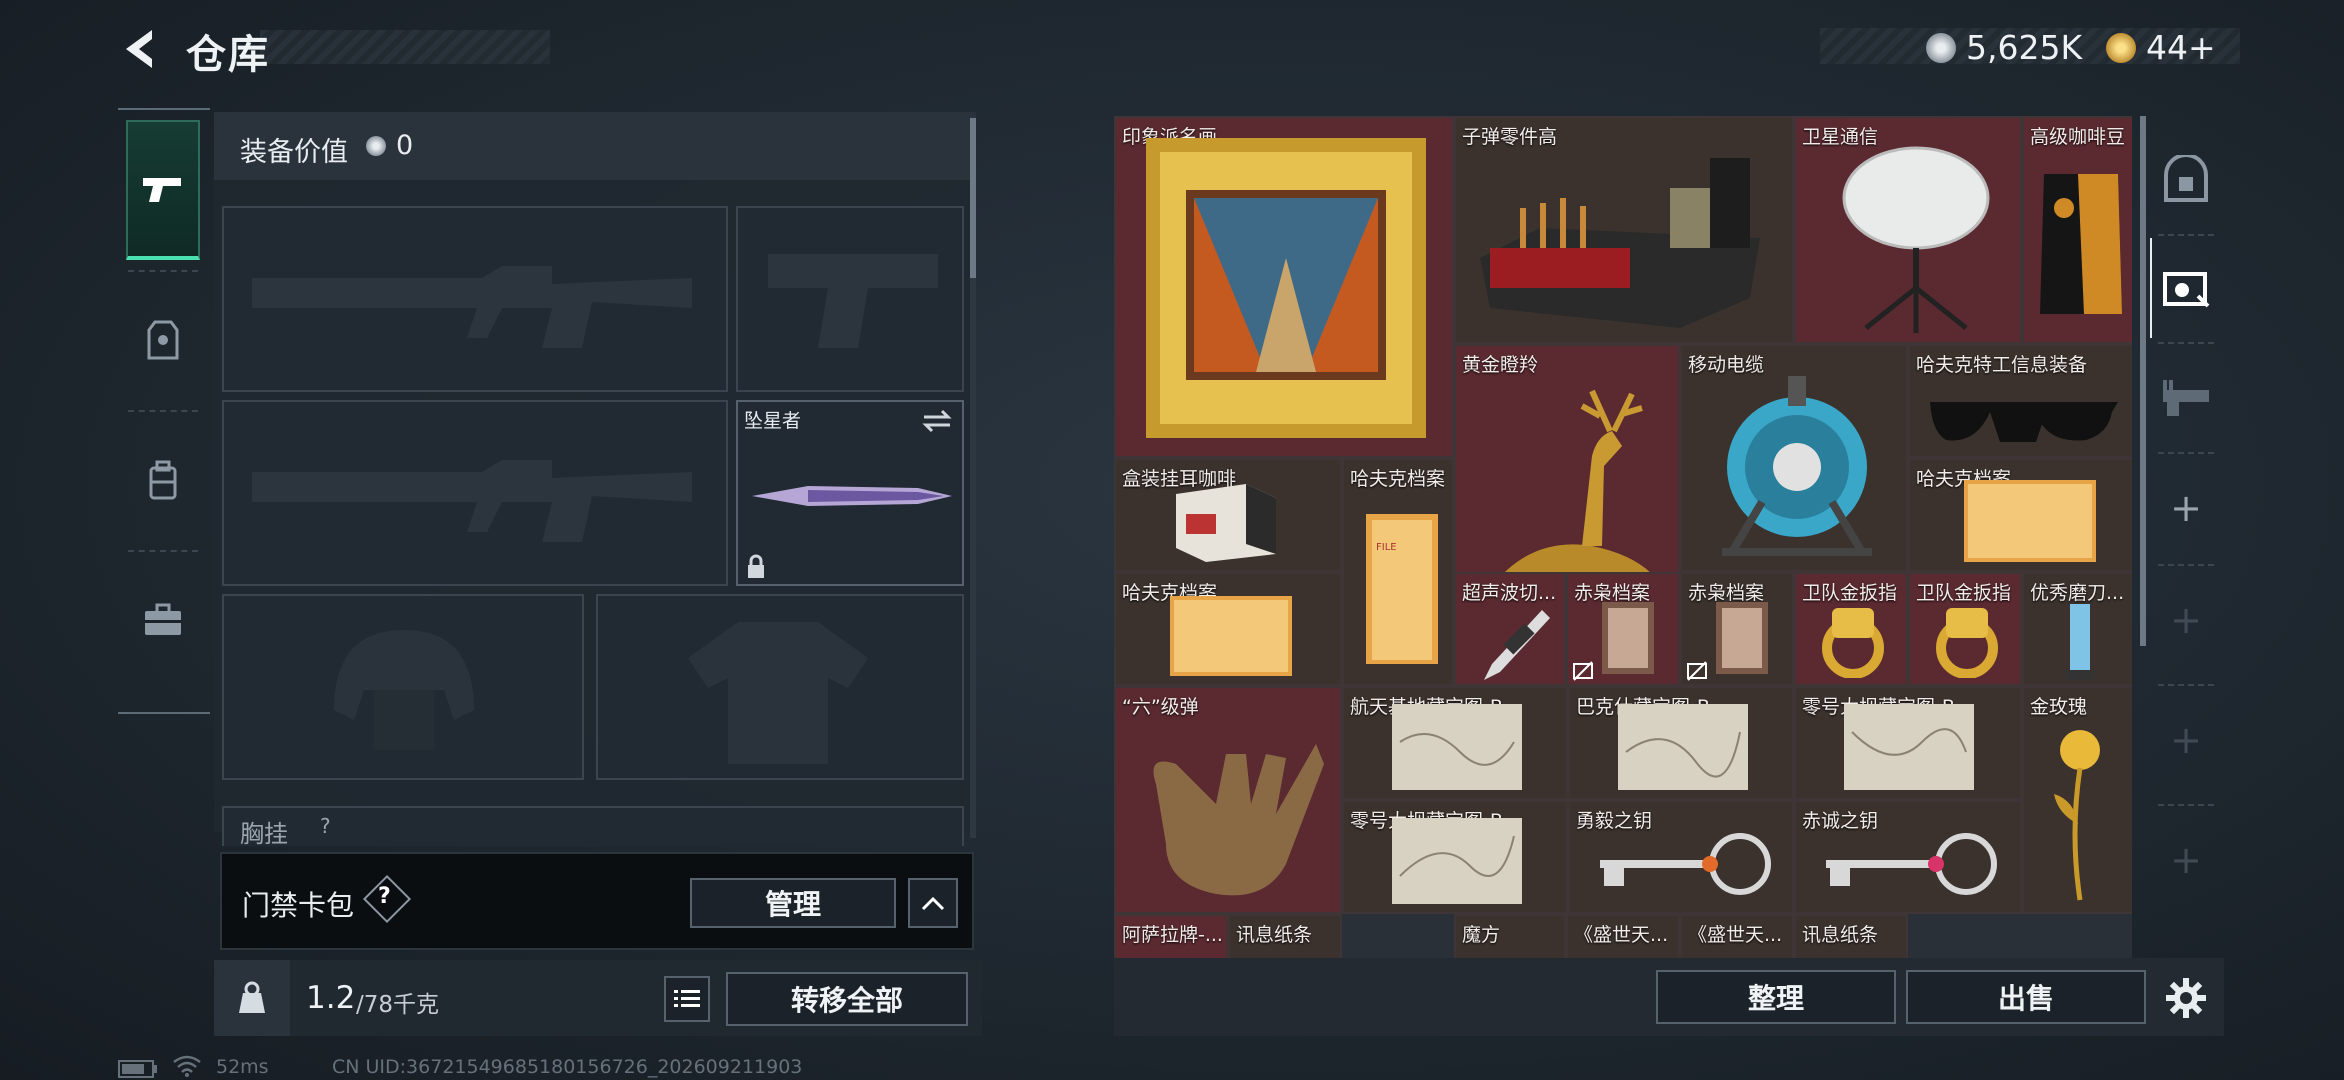  What do you see at coordinates (1481, 935) in the screenshot?
I see `item-label: 魔方` at bounding box center [1481, 935].